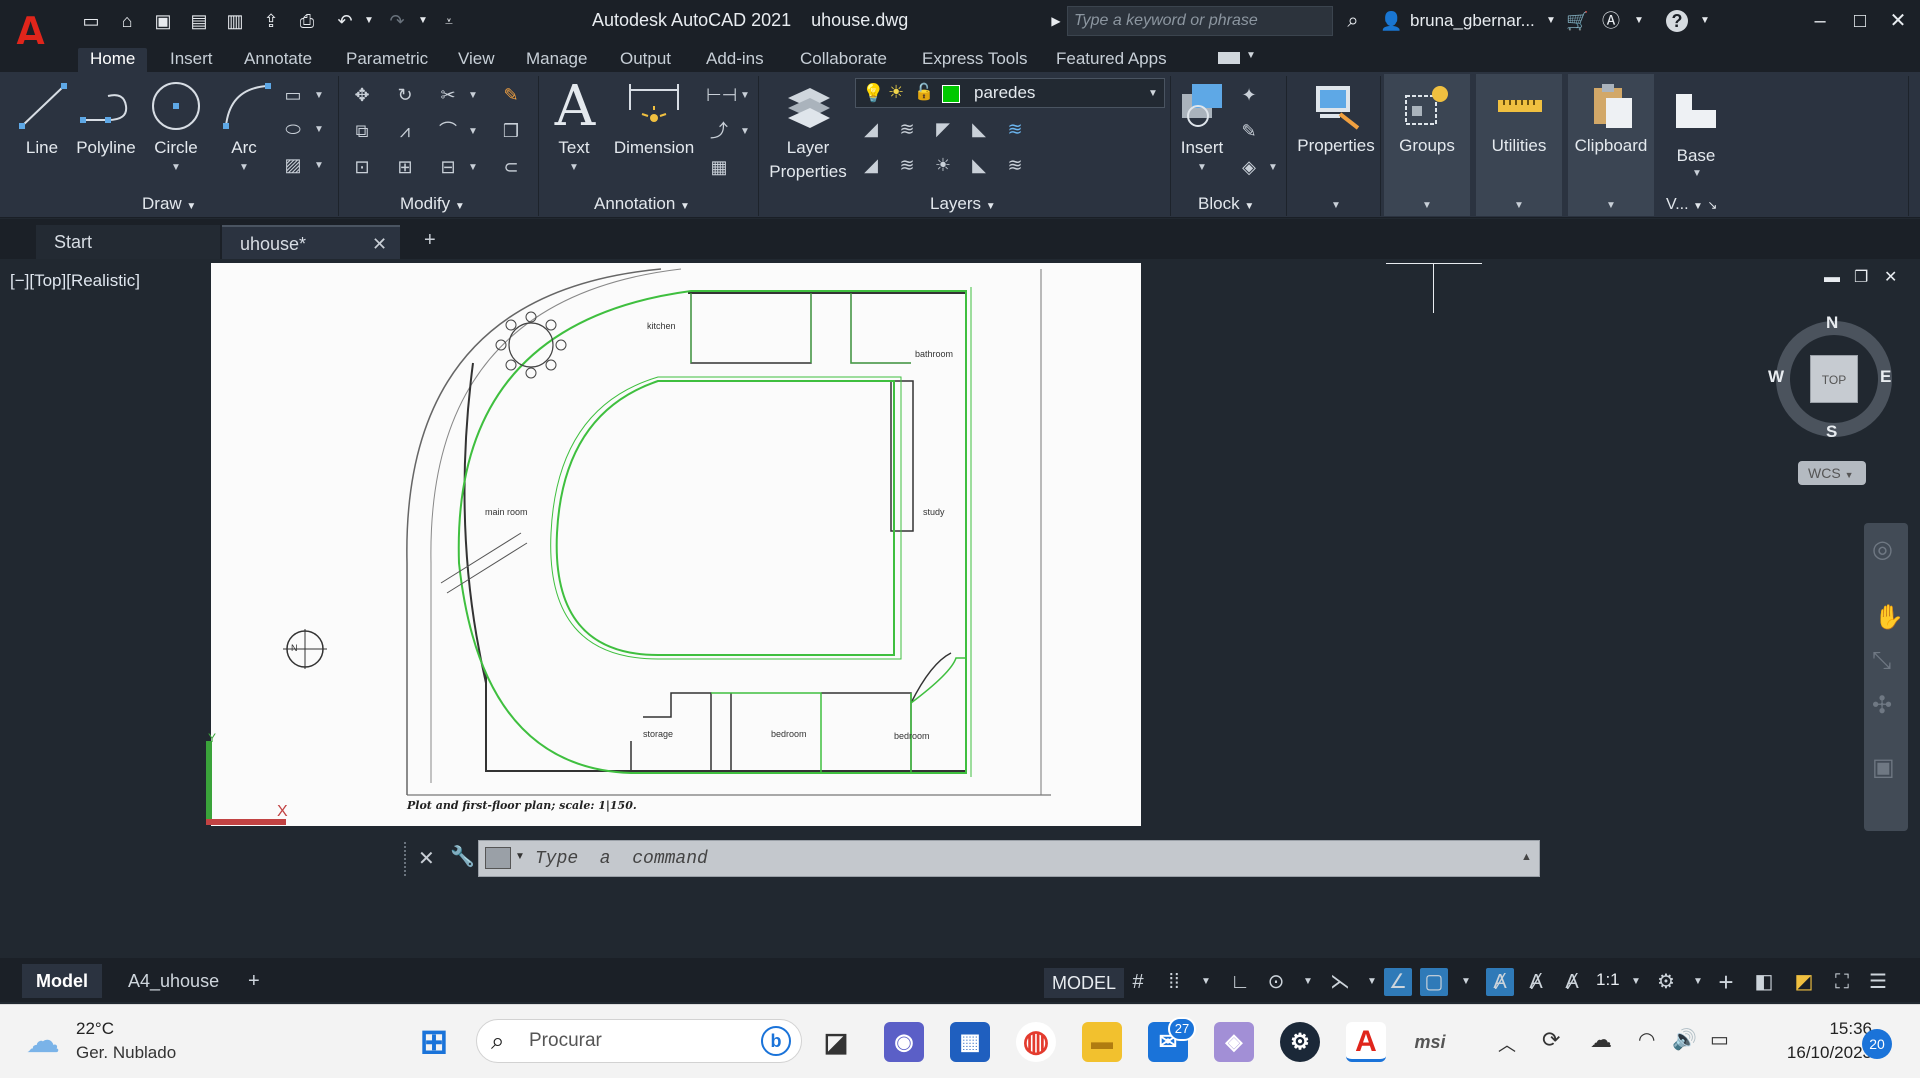  Describe the element at coordinates (1102, 1042) in the screenshot. I see `file-explorer-icon: ▬` at that location.